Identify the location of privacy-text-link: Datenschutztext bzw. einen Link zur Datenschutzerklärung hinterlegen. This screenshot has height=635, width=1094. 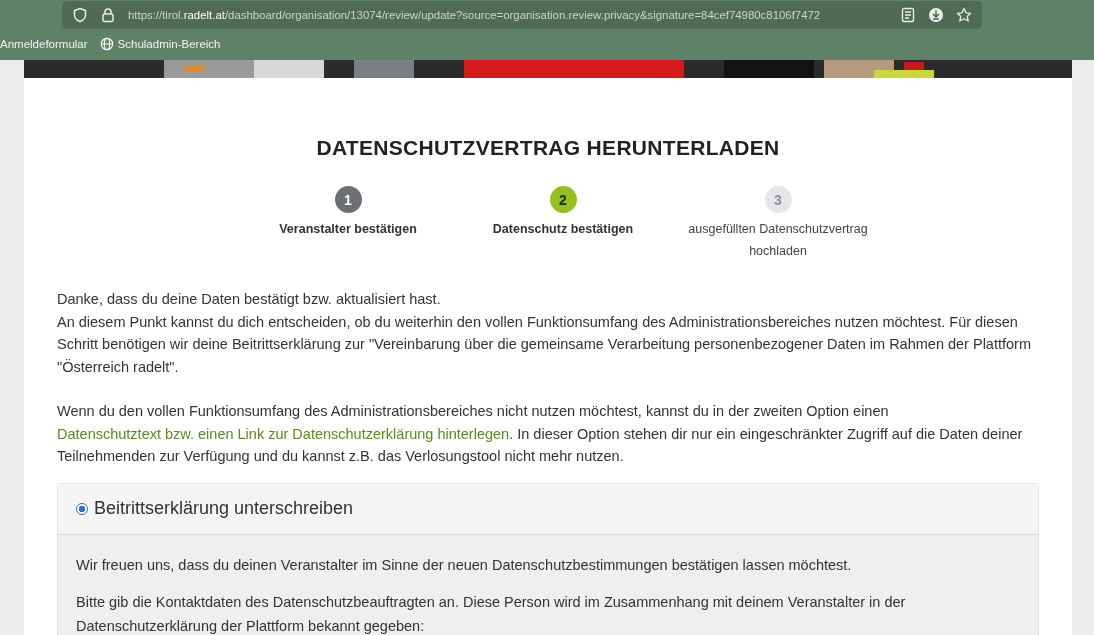
(283, 433).